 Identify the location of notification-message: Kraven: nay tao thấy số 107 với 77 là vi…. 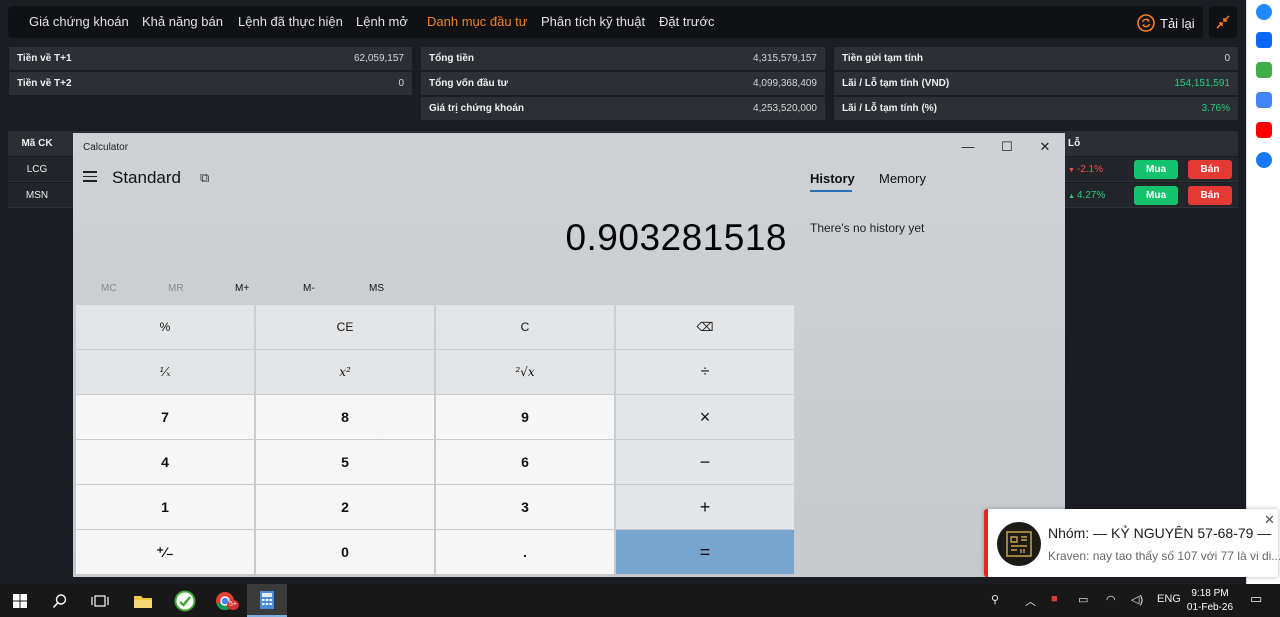
(1164, 556).